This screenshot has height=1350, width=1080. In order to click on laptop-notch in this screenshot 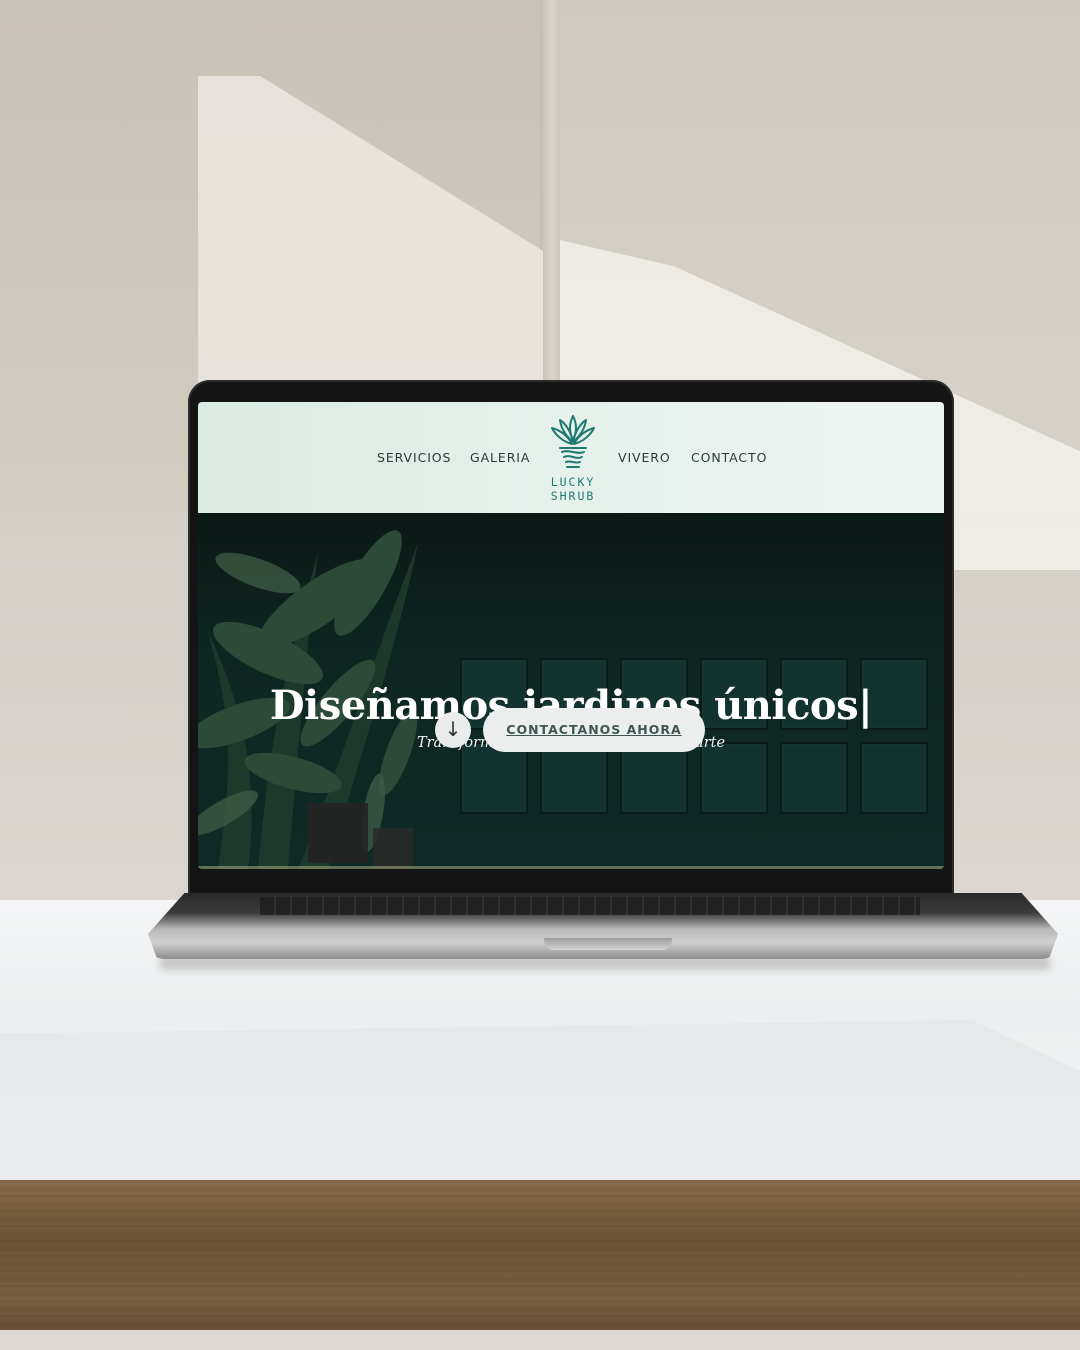, I will do `click(608, 944)`.